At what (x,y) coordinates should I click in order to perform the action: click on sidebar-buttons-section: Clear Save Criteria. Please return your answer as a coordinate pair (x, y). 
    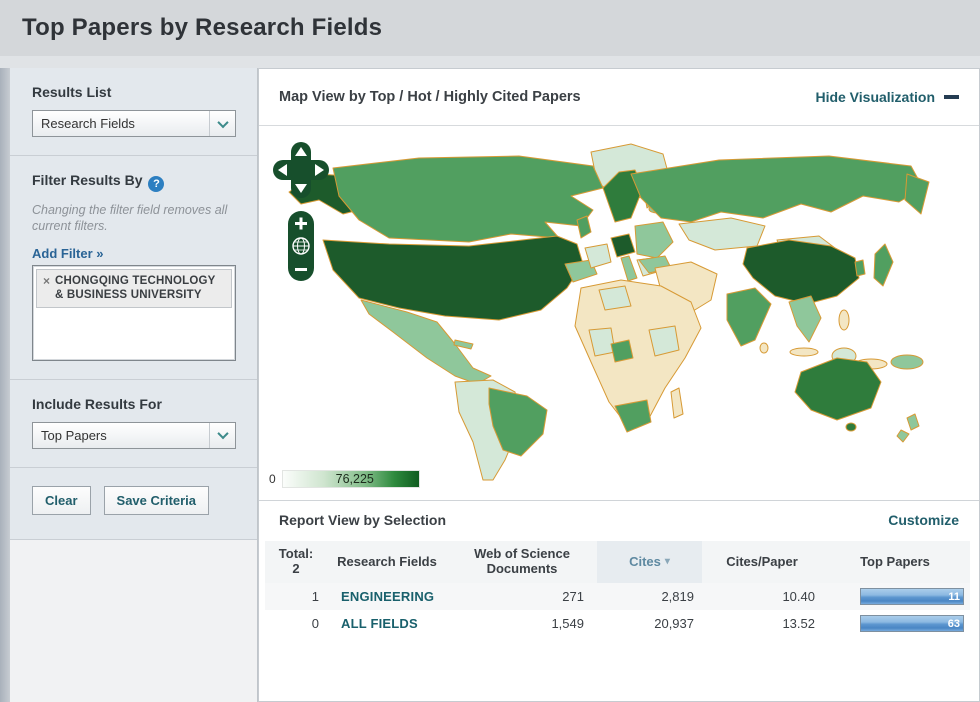
    Looking at the image, I should click on (133, 503).